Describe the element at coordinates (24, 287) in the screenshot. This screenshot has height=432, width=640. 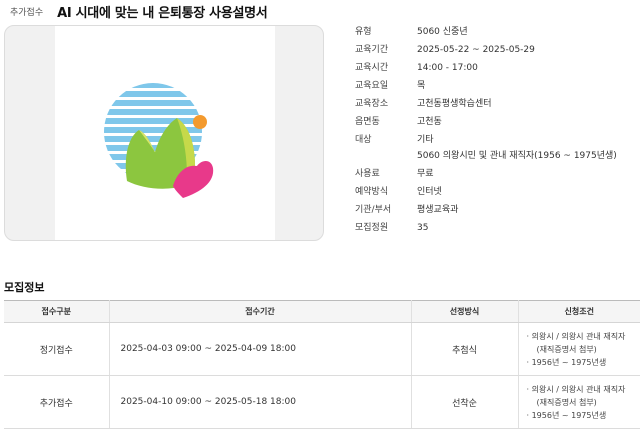
I see `section-title-recruit: 모집정보` at that location.